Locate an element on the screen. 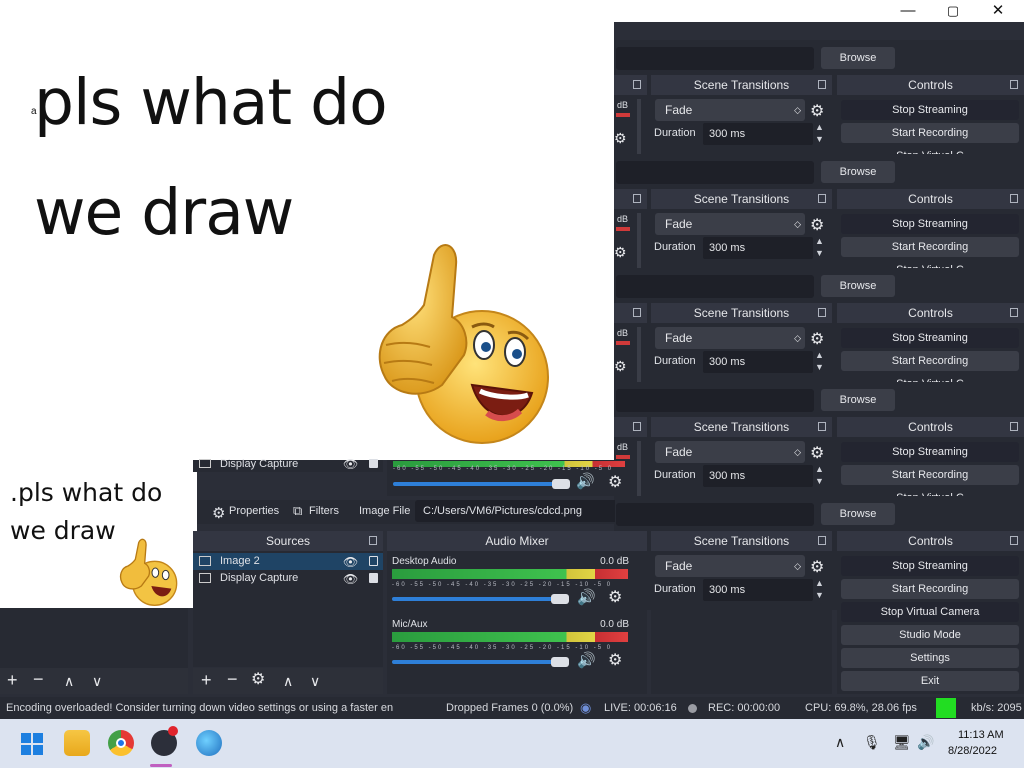  image-file-path: C:/Users/VM6/Pictures/cdcd.png is located at coordinates (515, 511).